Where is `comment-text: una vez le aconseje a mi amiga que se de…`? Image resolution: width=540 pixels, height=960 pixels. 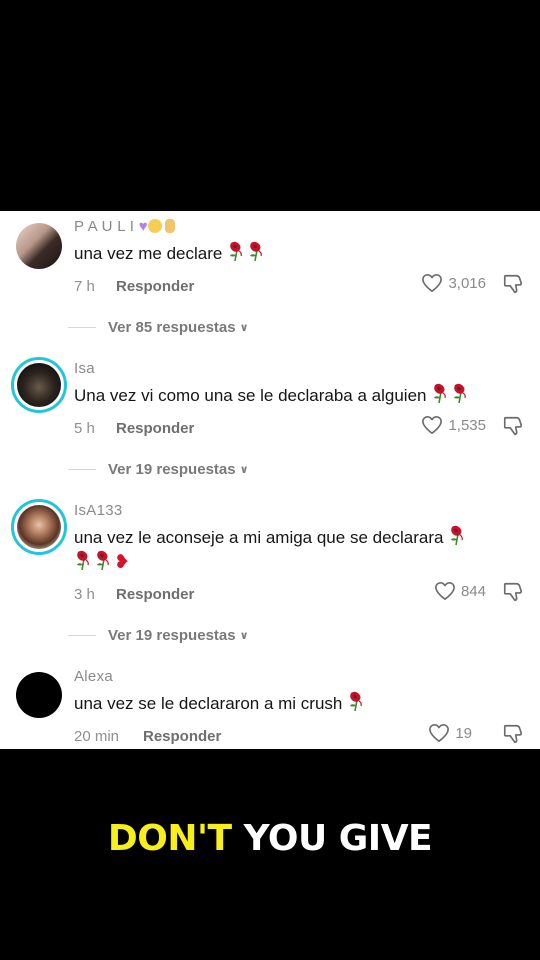
comment-text: una vez le aconseje a mi amiga que se de… is located at coordinates (296, 549).